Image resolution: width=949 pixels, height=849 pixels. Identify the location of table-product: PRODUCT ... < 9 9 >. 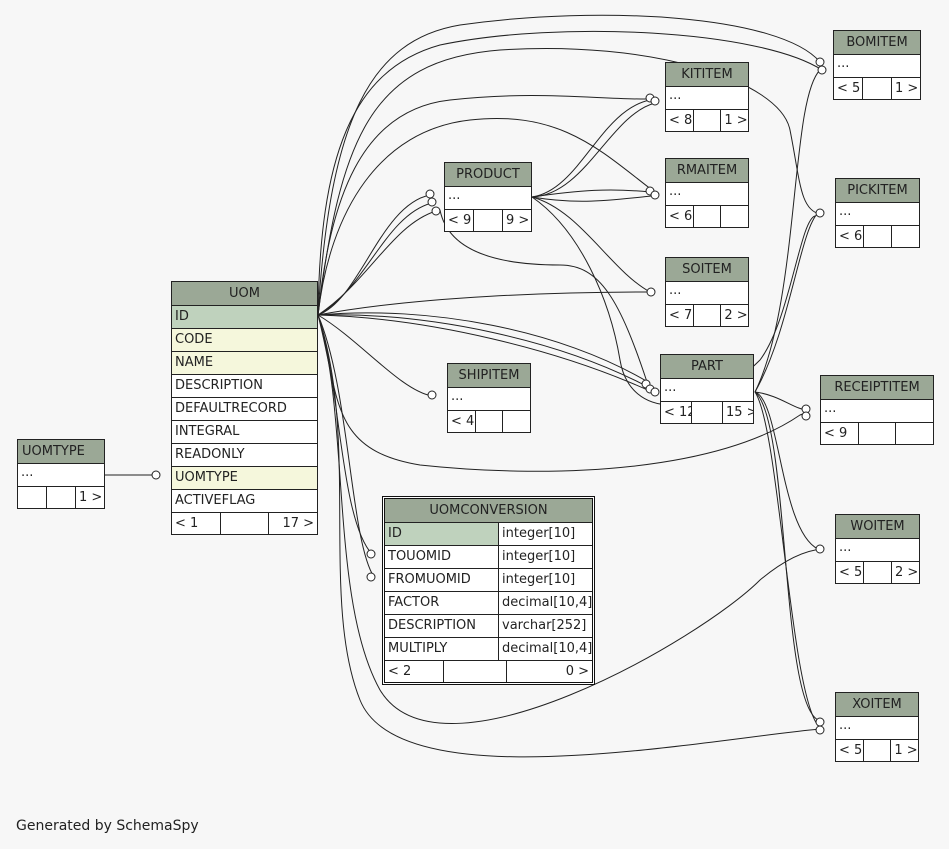
(488, 197).